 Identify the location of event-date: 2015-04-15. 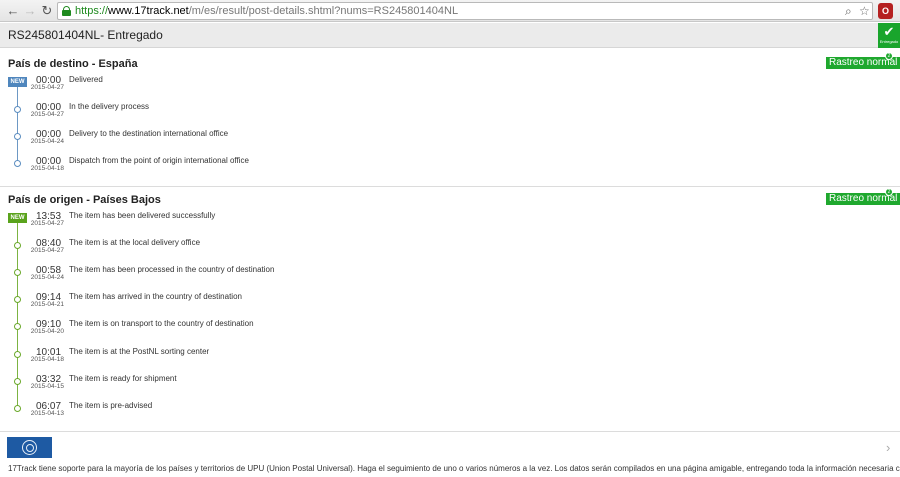
(47, 386).